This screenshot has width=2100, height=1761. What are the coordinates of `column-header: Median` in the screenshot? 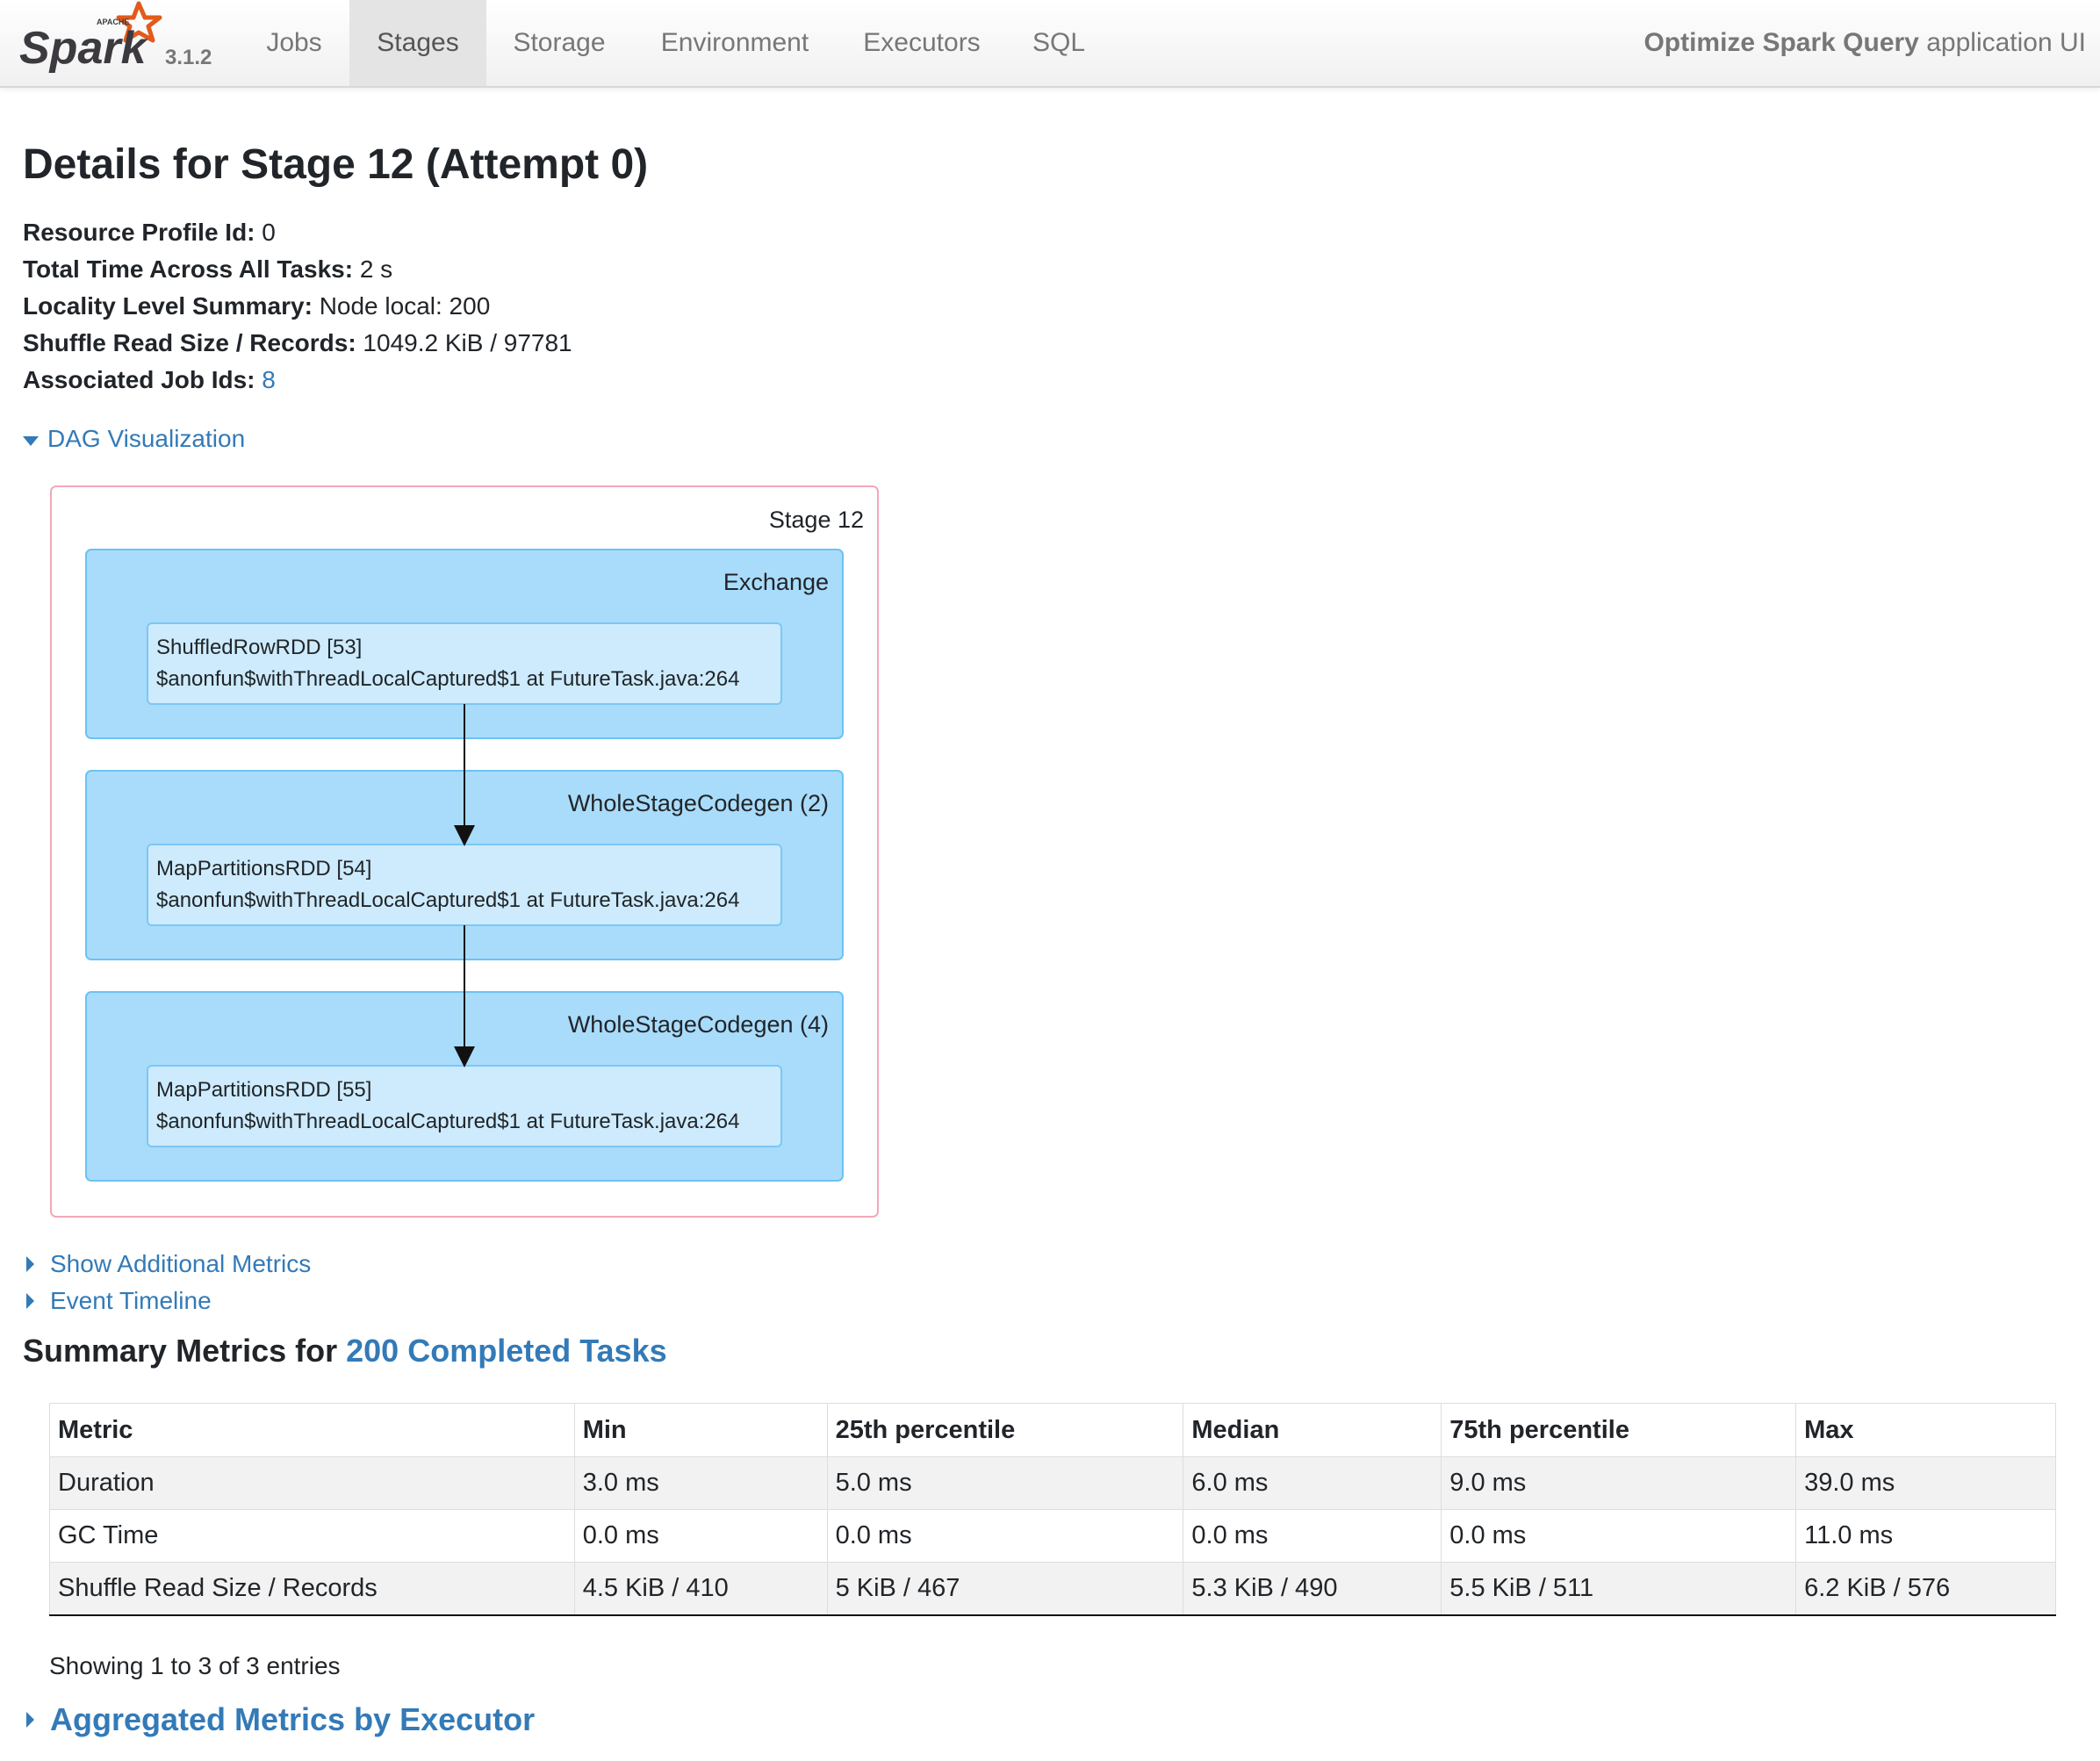 It's located at (1312, 1430).